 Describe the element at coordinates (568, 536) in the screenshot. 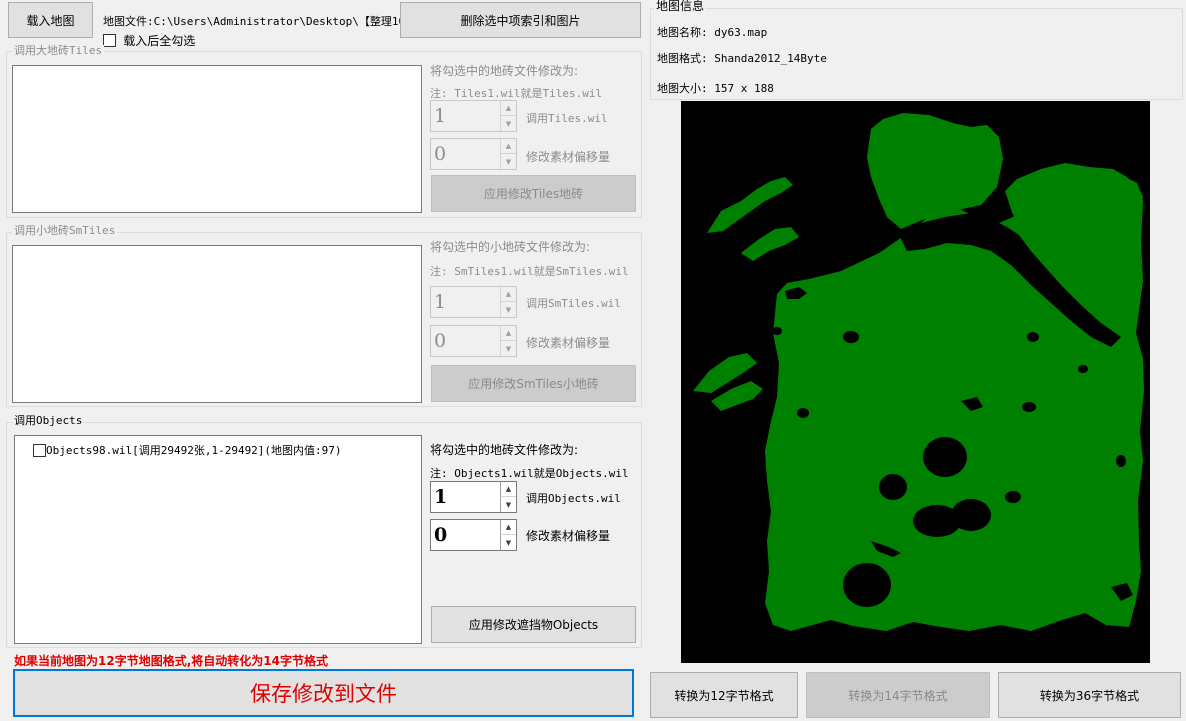

I see `objects-offset-label: 修改素材偏移量` at that location.